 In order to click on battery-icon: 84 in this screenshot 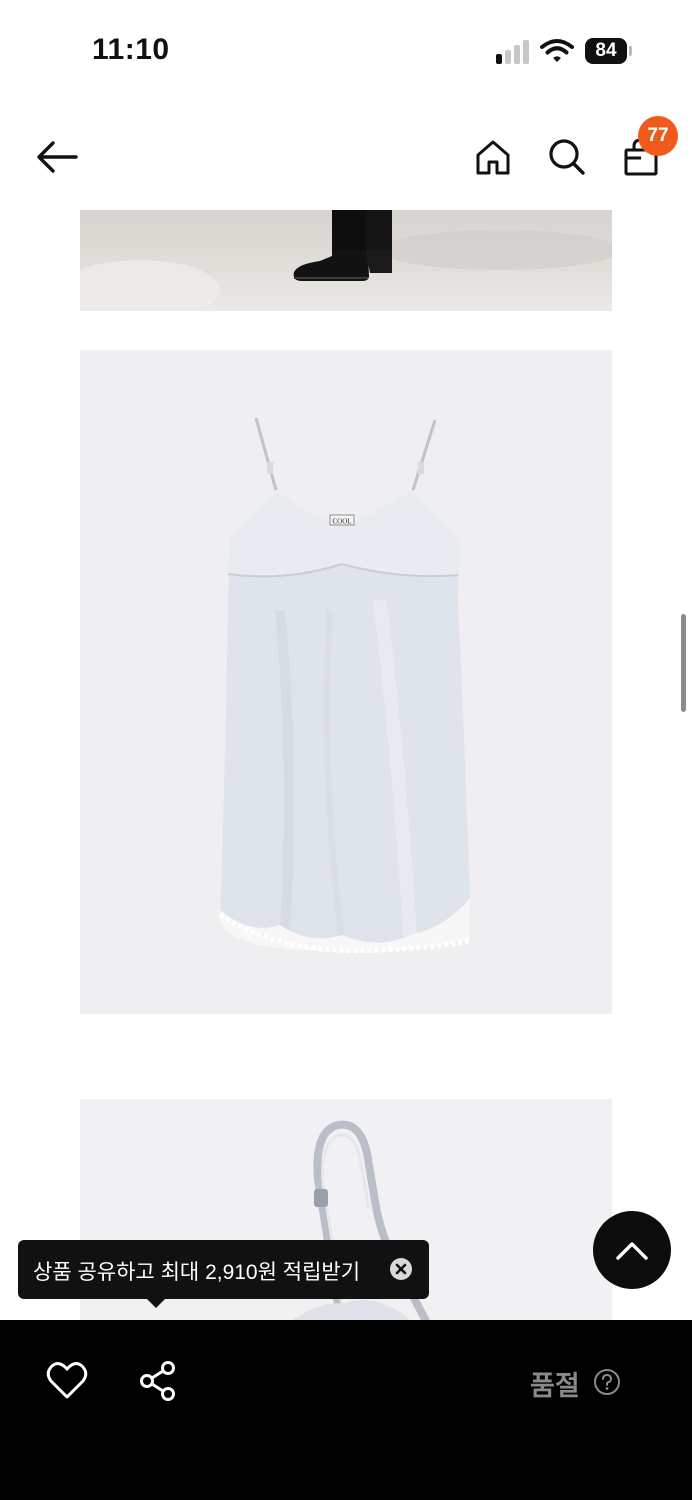, I will do `click(609, 51)`.